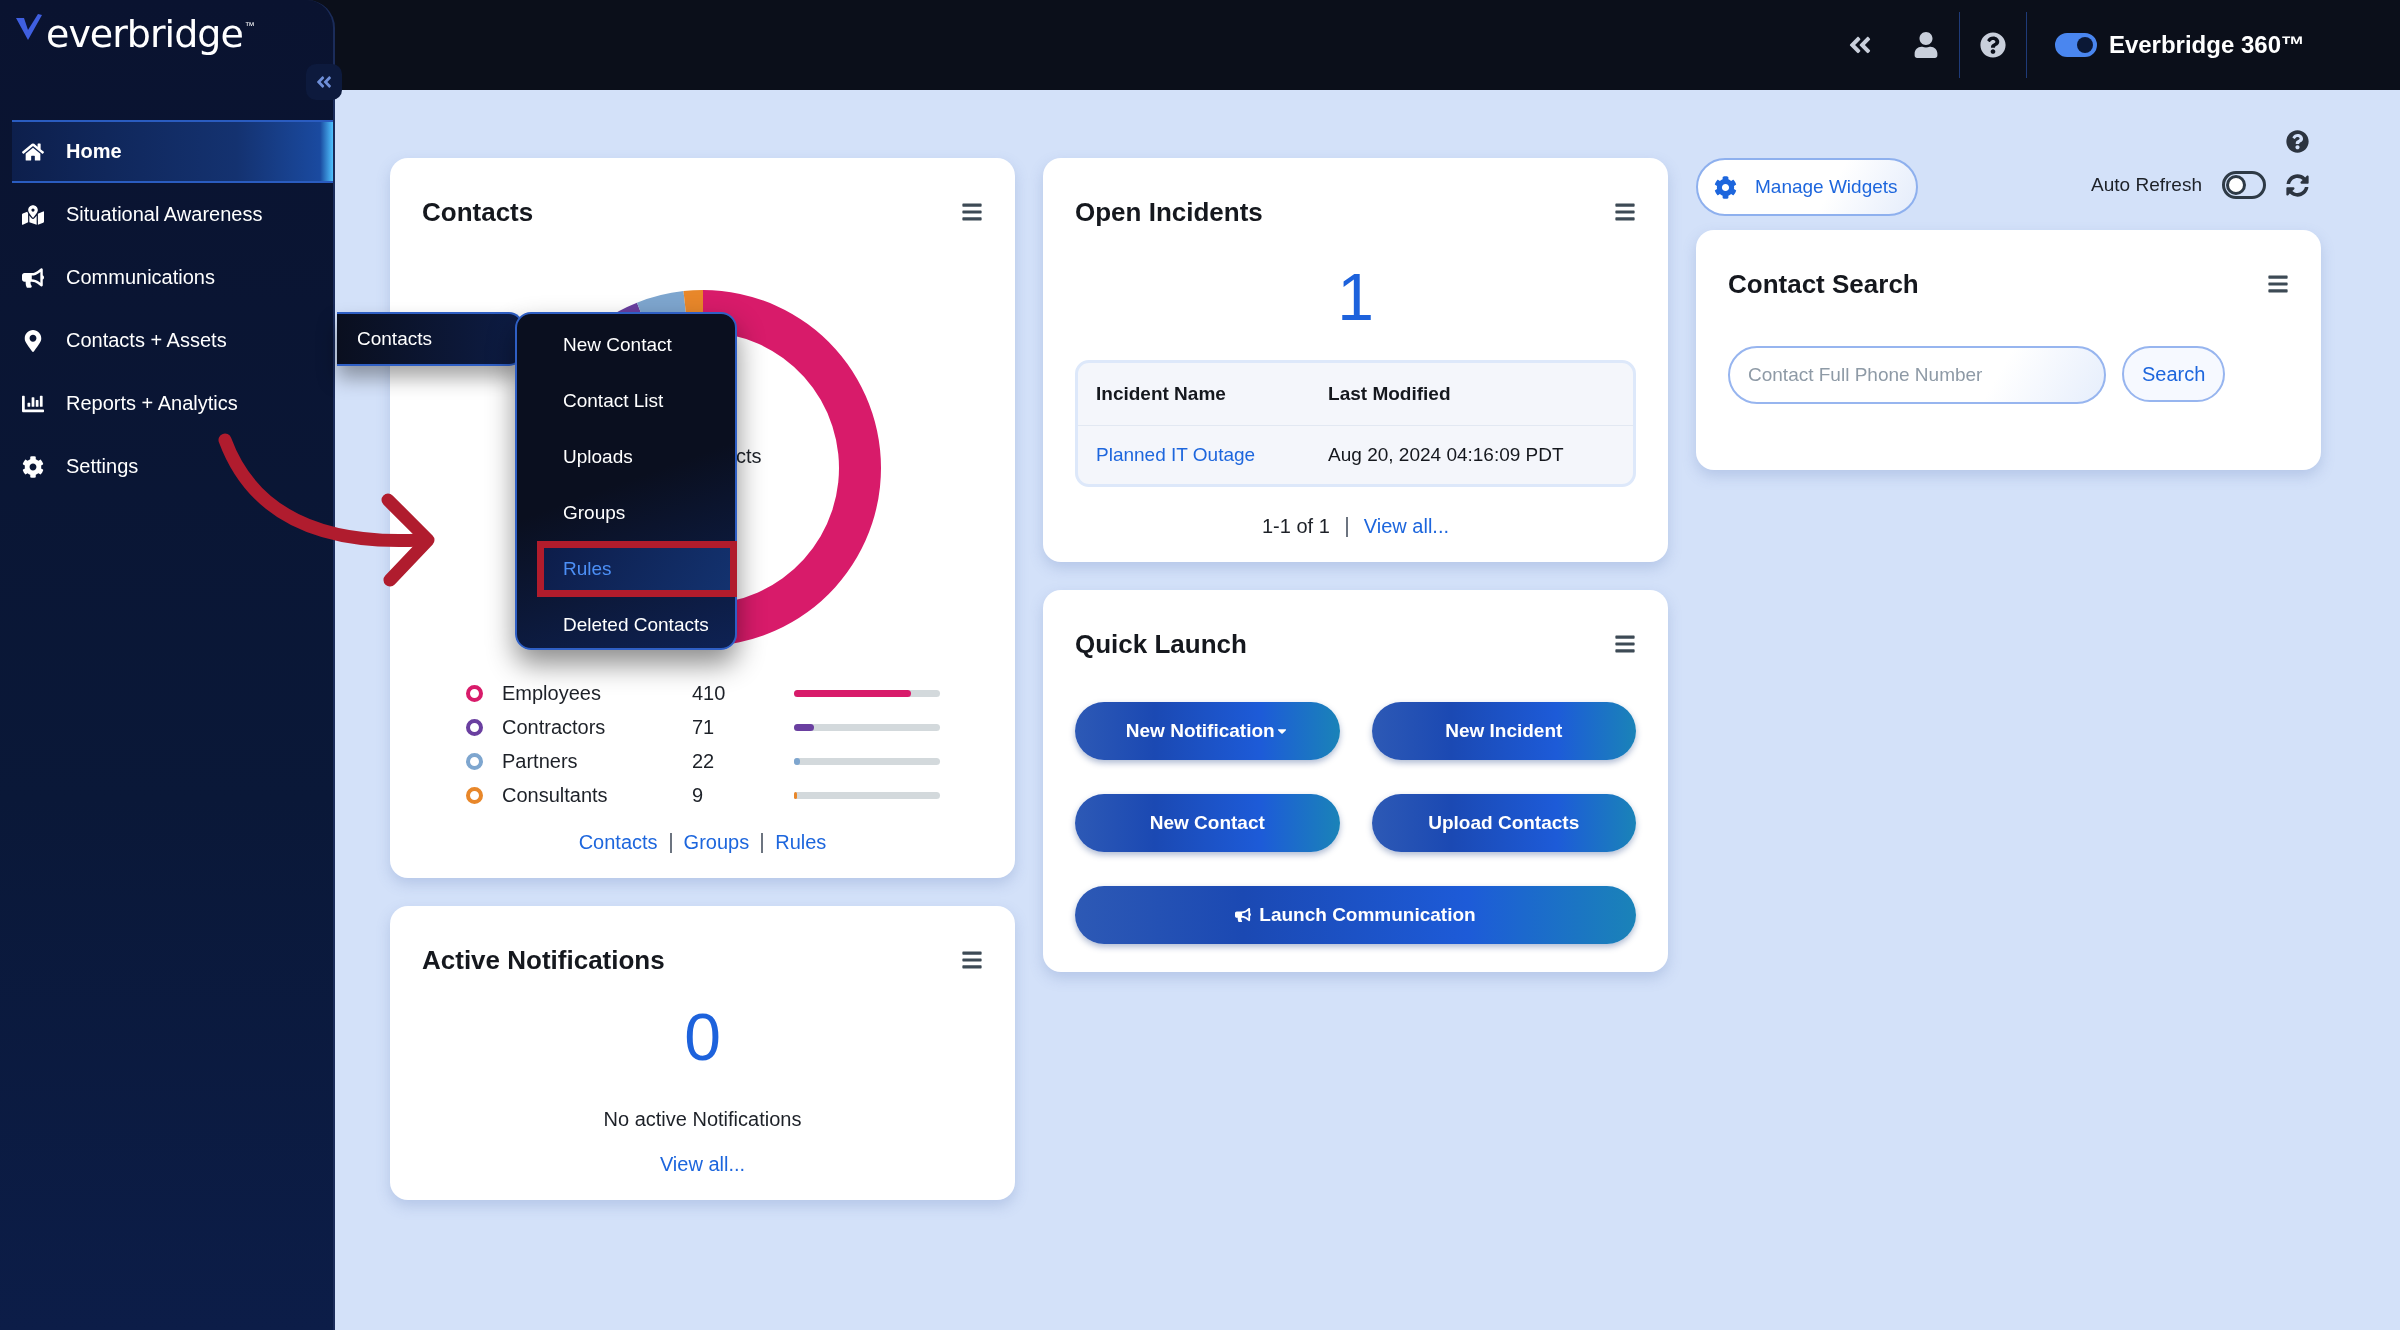 Image resolution: width=2400 pixels, height=1330 pixels. Describe the element at coordinates (626, 513) in the screenshot. I see `menu-item: Groups` at that location.